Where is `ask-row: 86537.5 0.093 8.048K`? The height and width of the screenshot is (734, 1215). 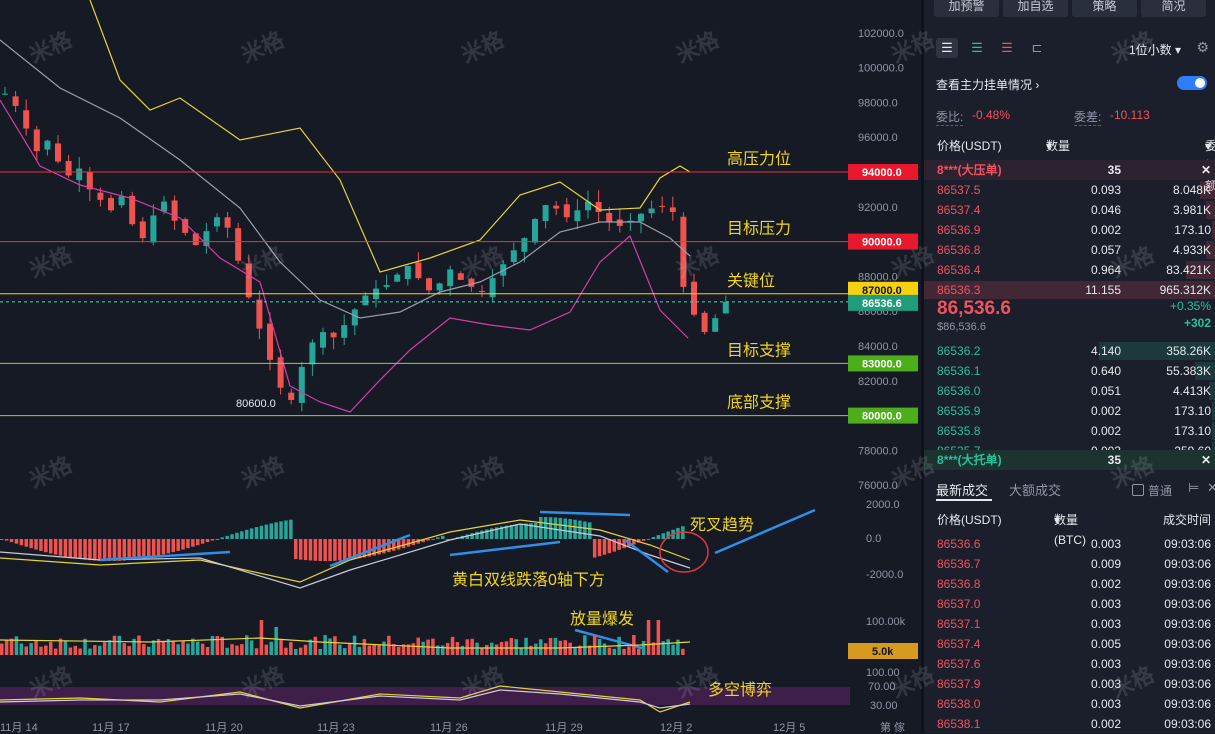
ask-row: 86537.5 0.093 8.048K is located at coordinates (1069, 190).